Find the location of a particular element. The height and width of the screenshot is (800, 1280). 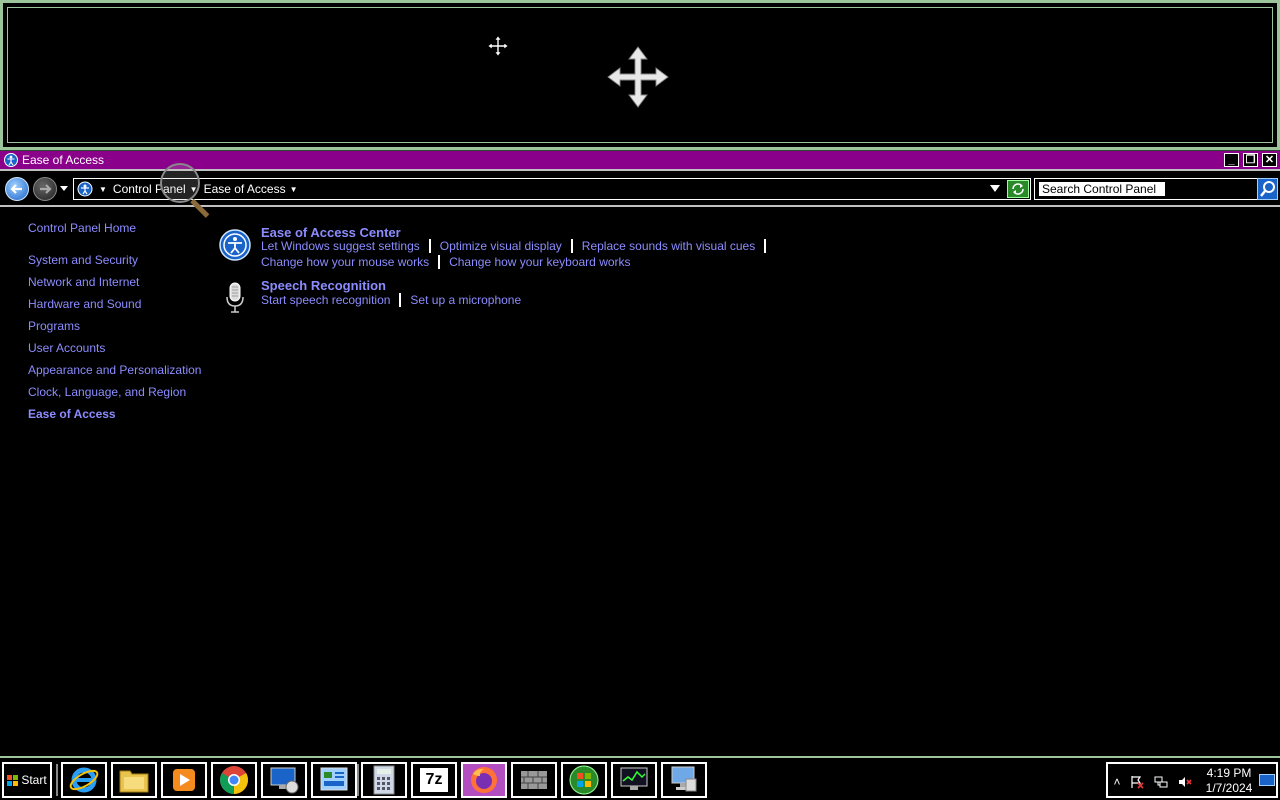

taskbar-firewall is located at coordinates (534, 780).